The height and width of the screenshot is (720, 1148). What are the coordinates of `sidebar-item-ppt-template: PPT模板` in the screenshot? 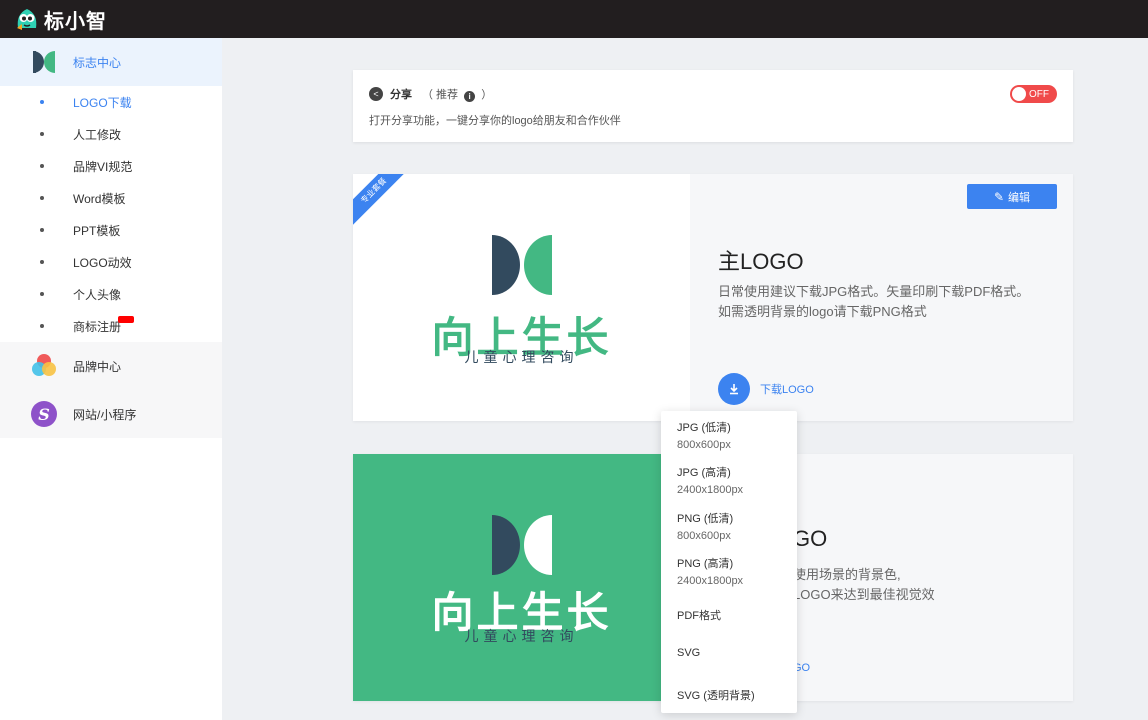 It's located at (111, 230).